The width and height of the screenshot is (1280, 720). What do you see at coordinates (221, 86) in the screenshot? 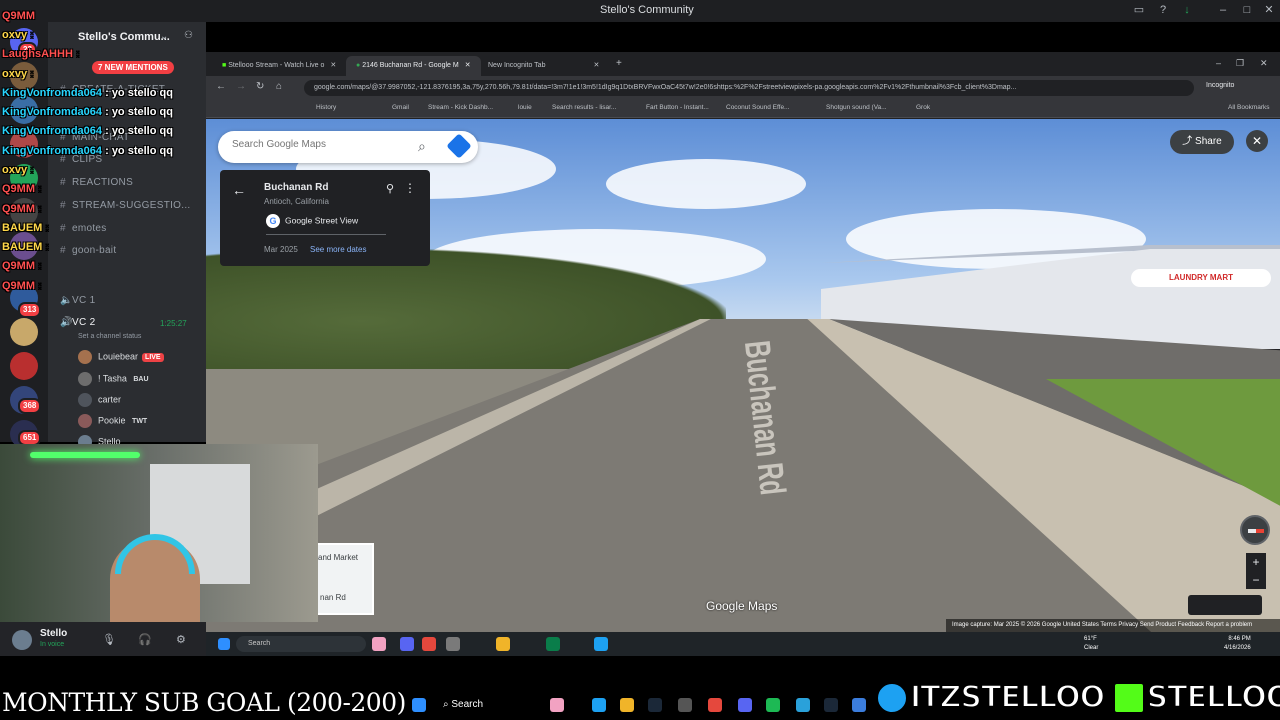
I see `back-icon: ←` at bounding box center [221, 86].